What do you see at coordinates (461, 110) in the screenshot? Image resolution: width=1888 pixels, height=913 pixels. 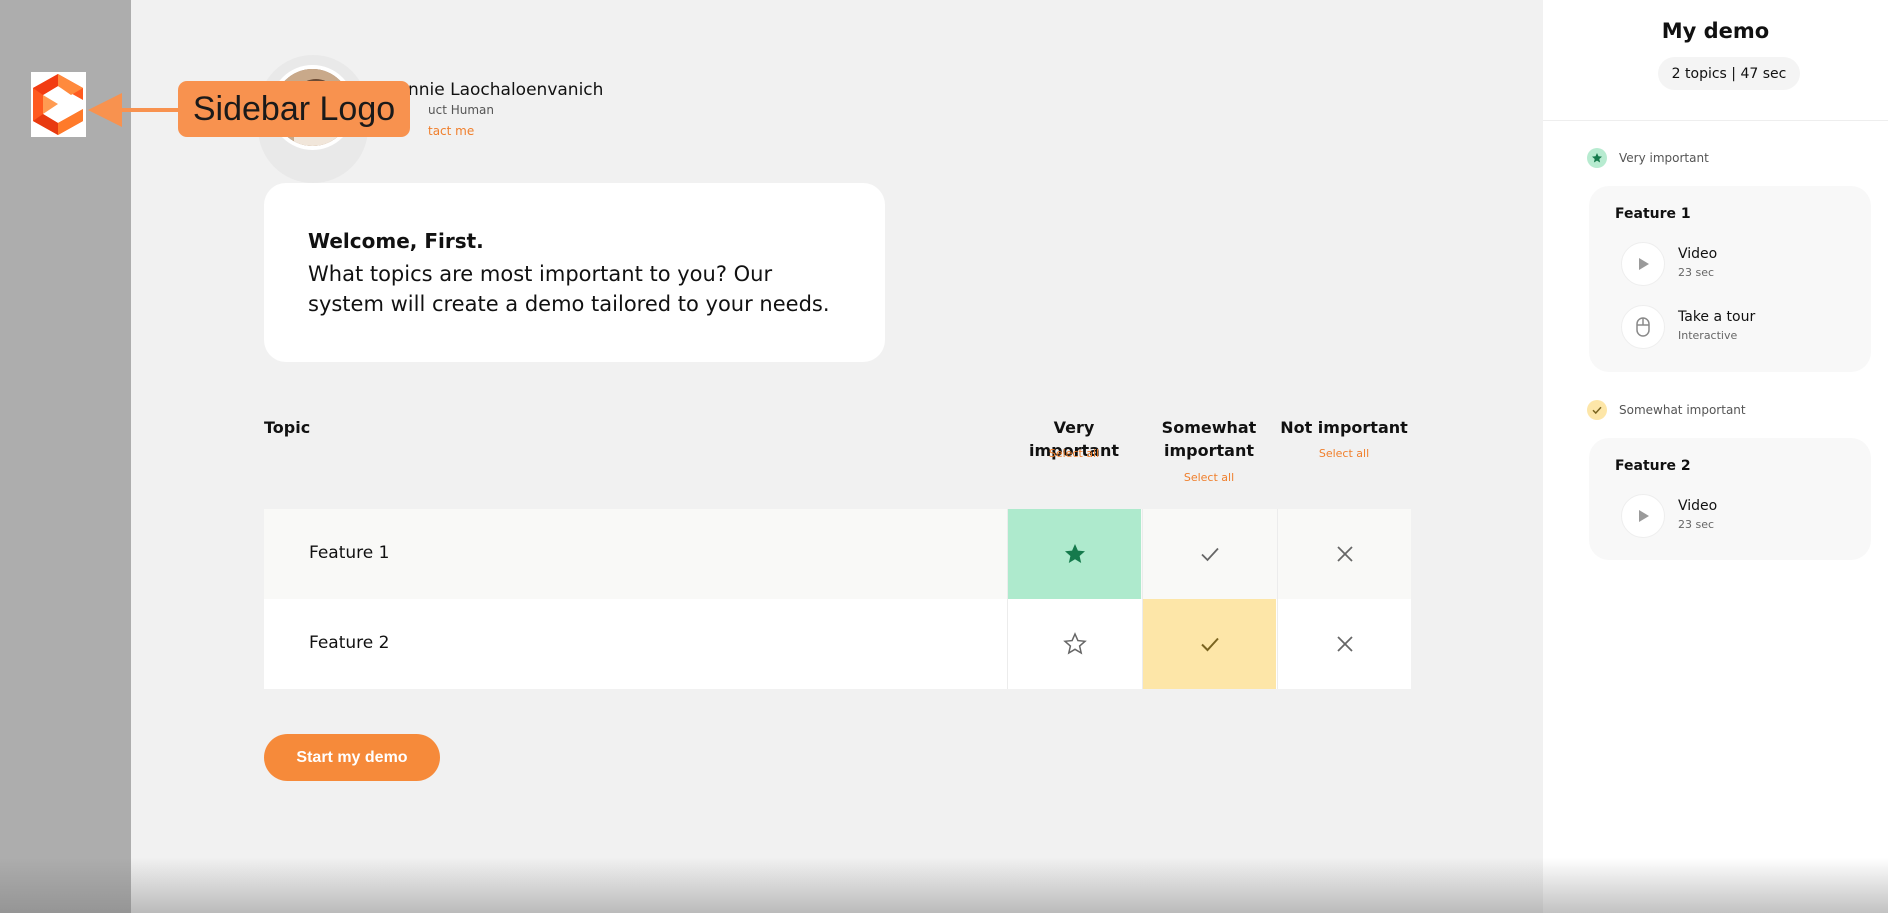 I see `host-role: uct Human` at bounding box center [461, 110].